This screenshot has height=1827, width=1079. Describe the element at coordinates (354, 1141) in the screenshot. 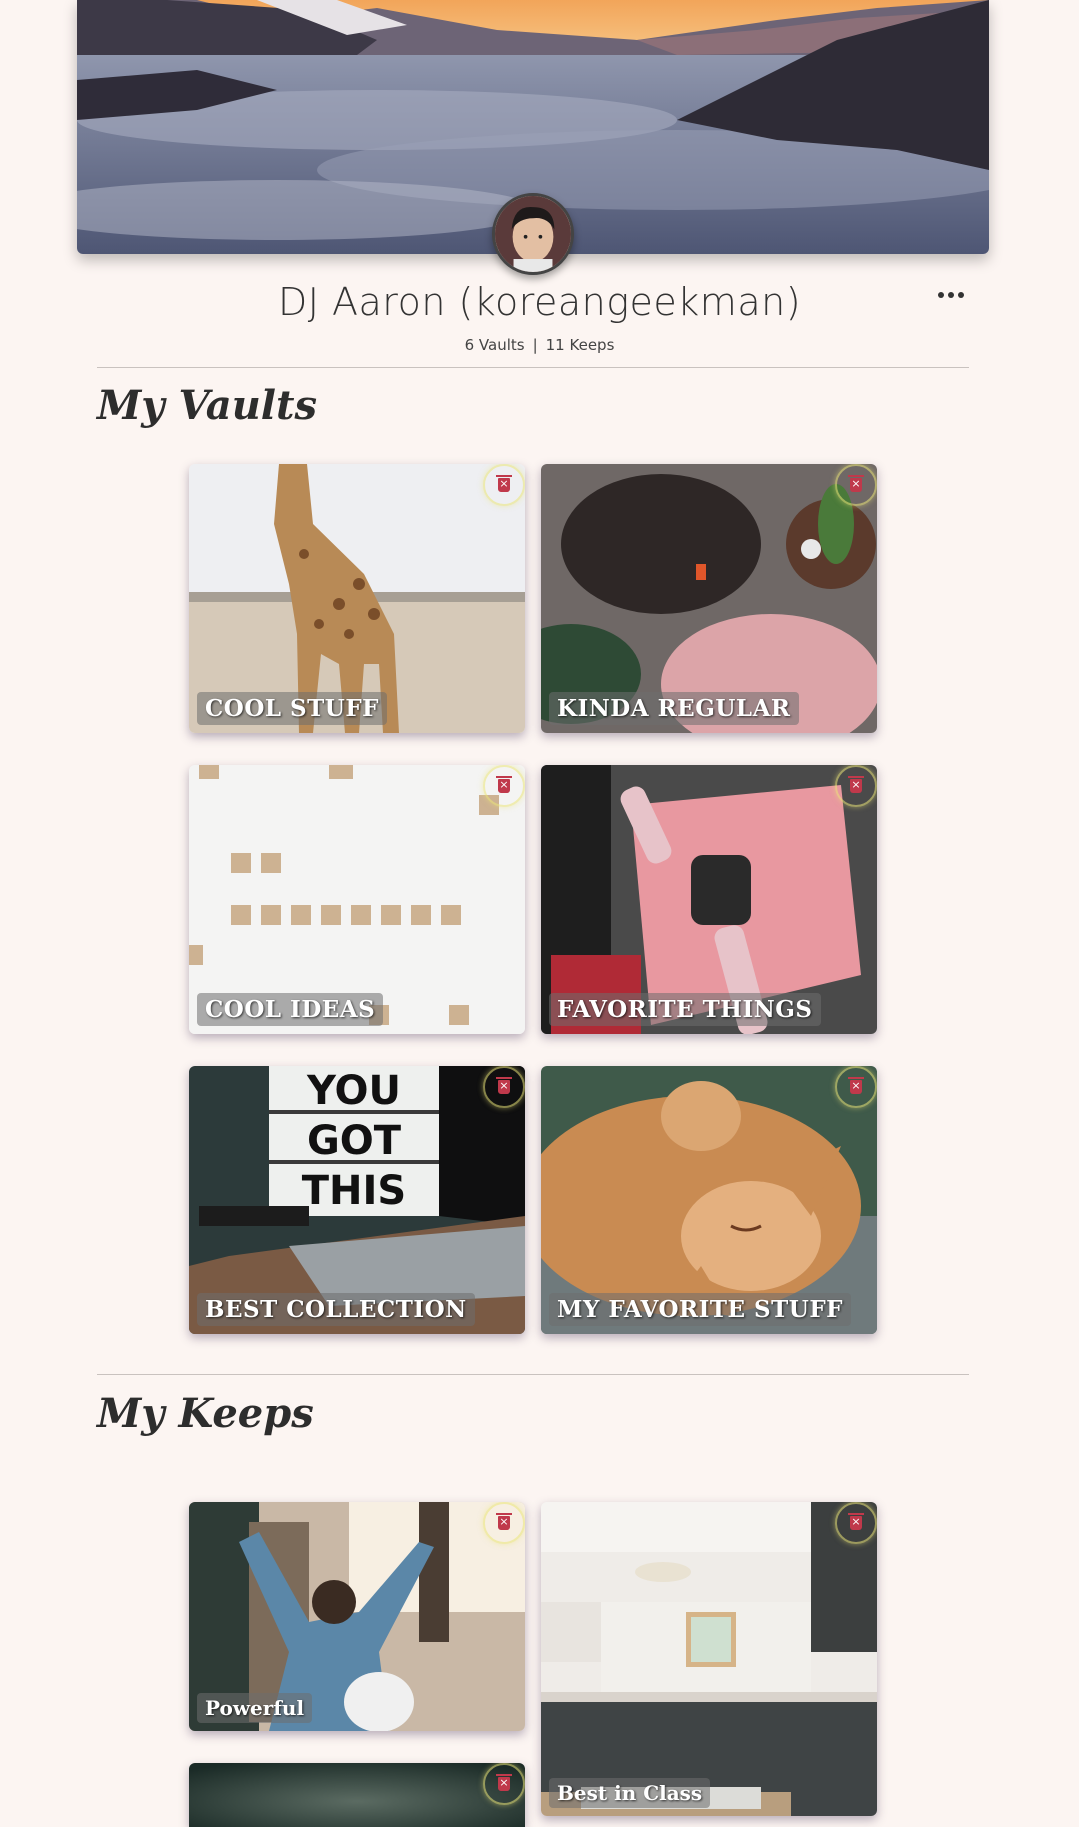

I see `svg-text: GOT` at that location.